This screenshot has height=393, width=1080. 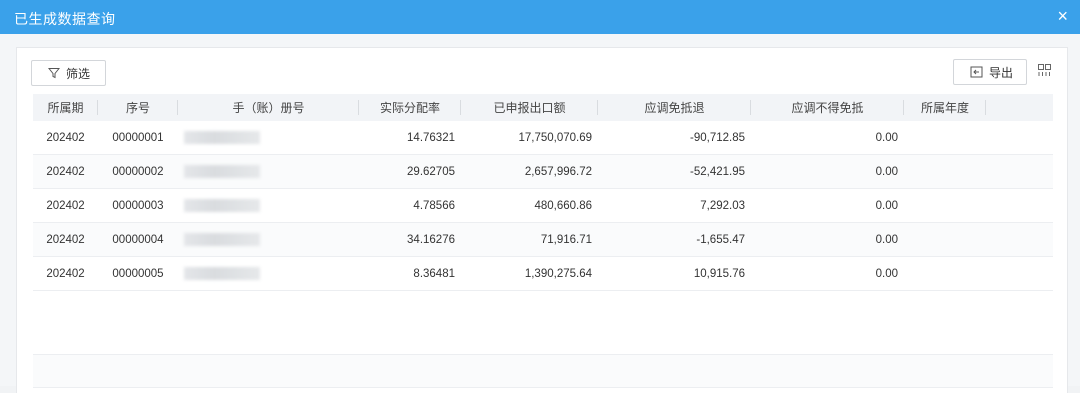 What do you see at coordinates (674, 273) in the screenshot?
I see `cell-adjust-refund: 10,915.76` at bounding box center [674, 273].